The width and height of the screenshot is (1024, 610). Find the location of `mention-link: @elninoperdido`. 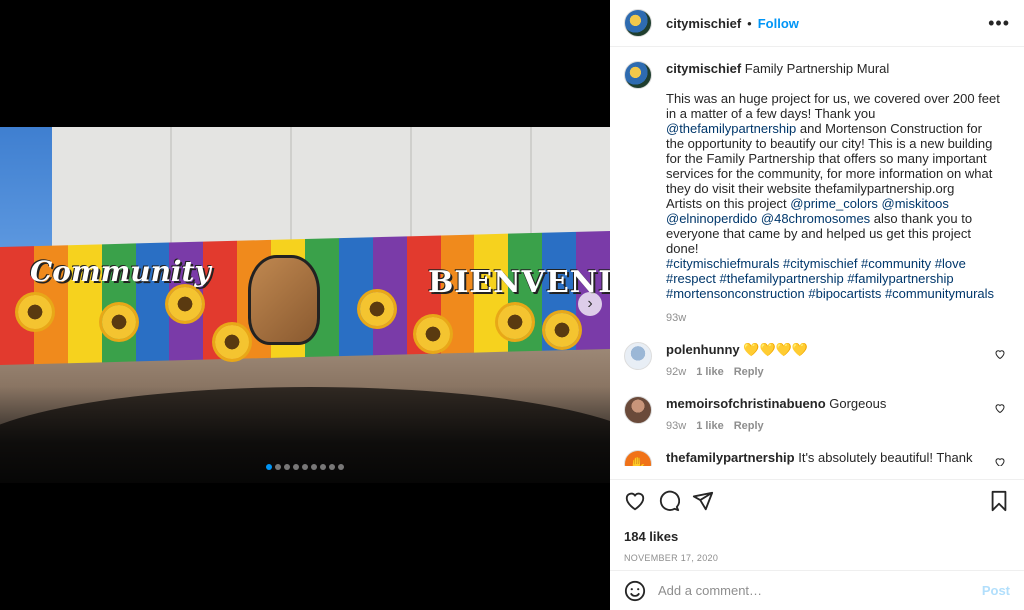

mention-link: @elninoperdido is located at coordinates (711, 218).